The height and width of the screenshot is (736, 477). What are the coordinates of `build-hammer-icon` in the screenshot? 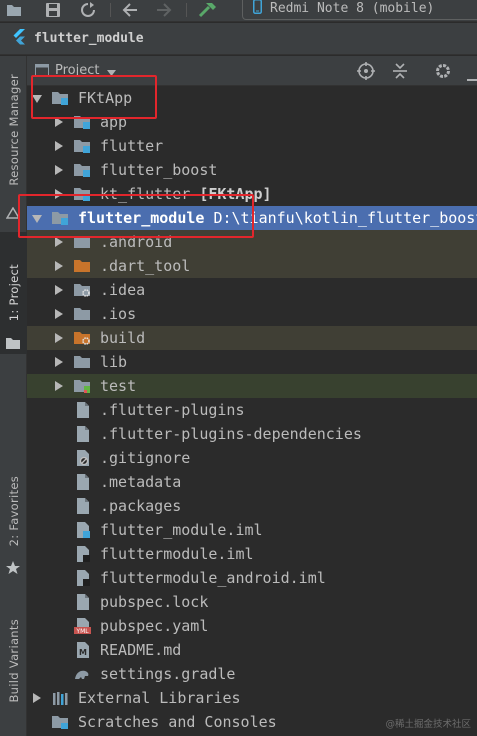 It's located at (208, 10).